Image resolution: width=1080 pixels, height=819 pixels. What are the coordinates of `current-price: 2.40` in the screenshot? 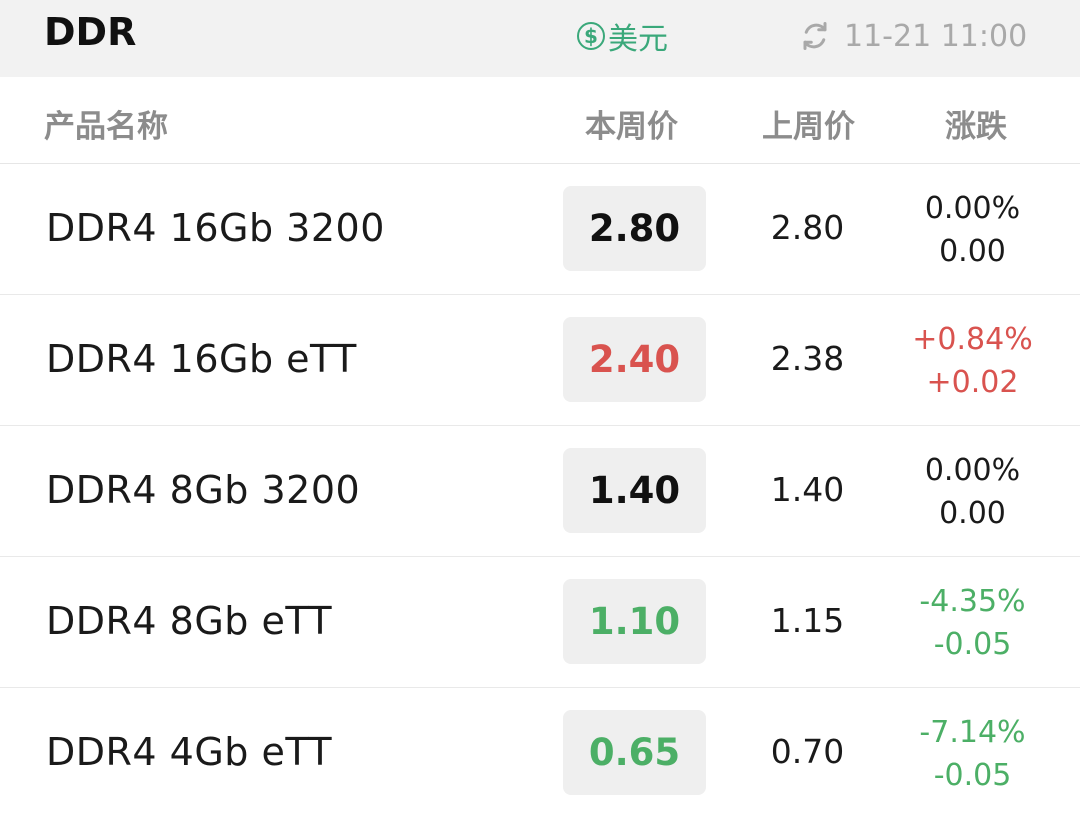 It's located at (634, 359).